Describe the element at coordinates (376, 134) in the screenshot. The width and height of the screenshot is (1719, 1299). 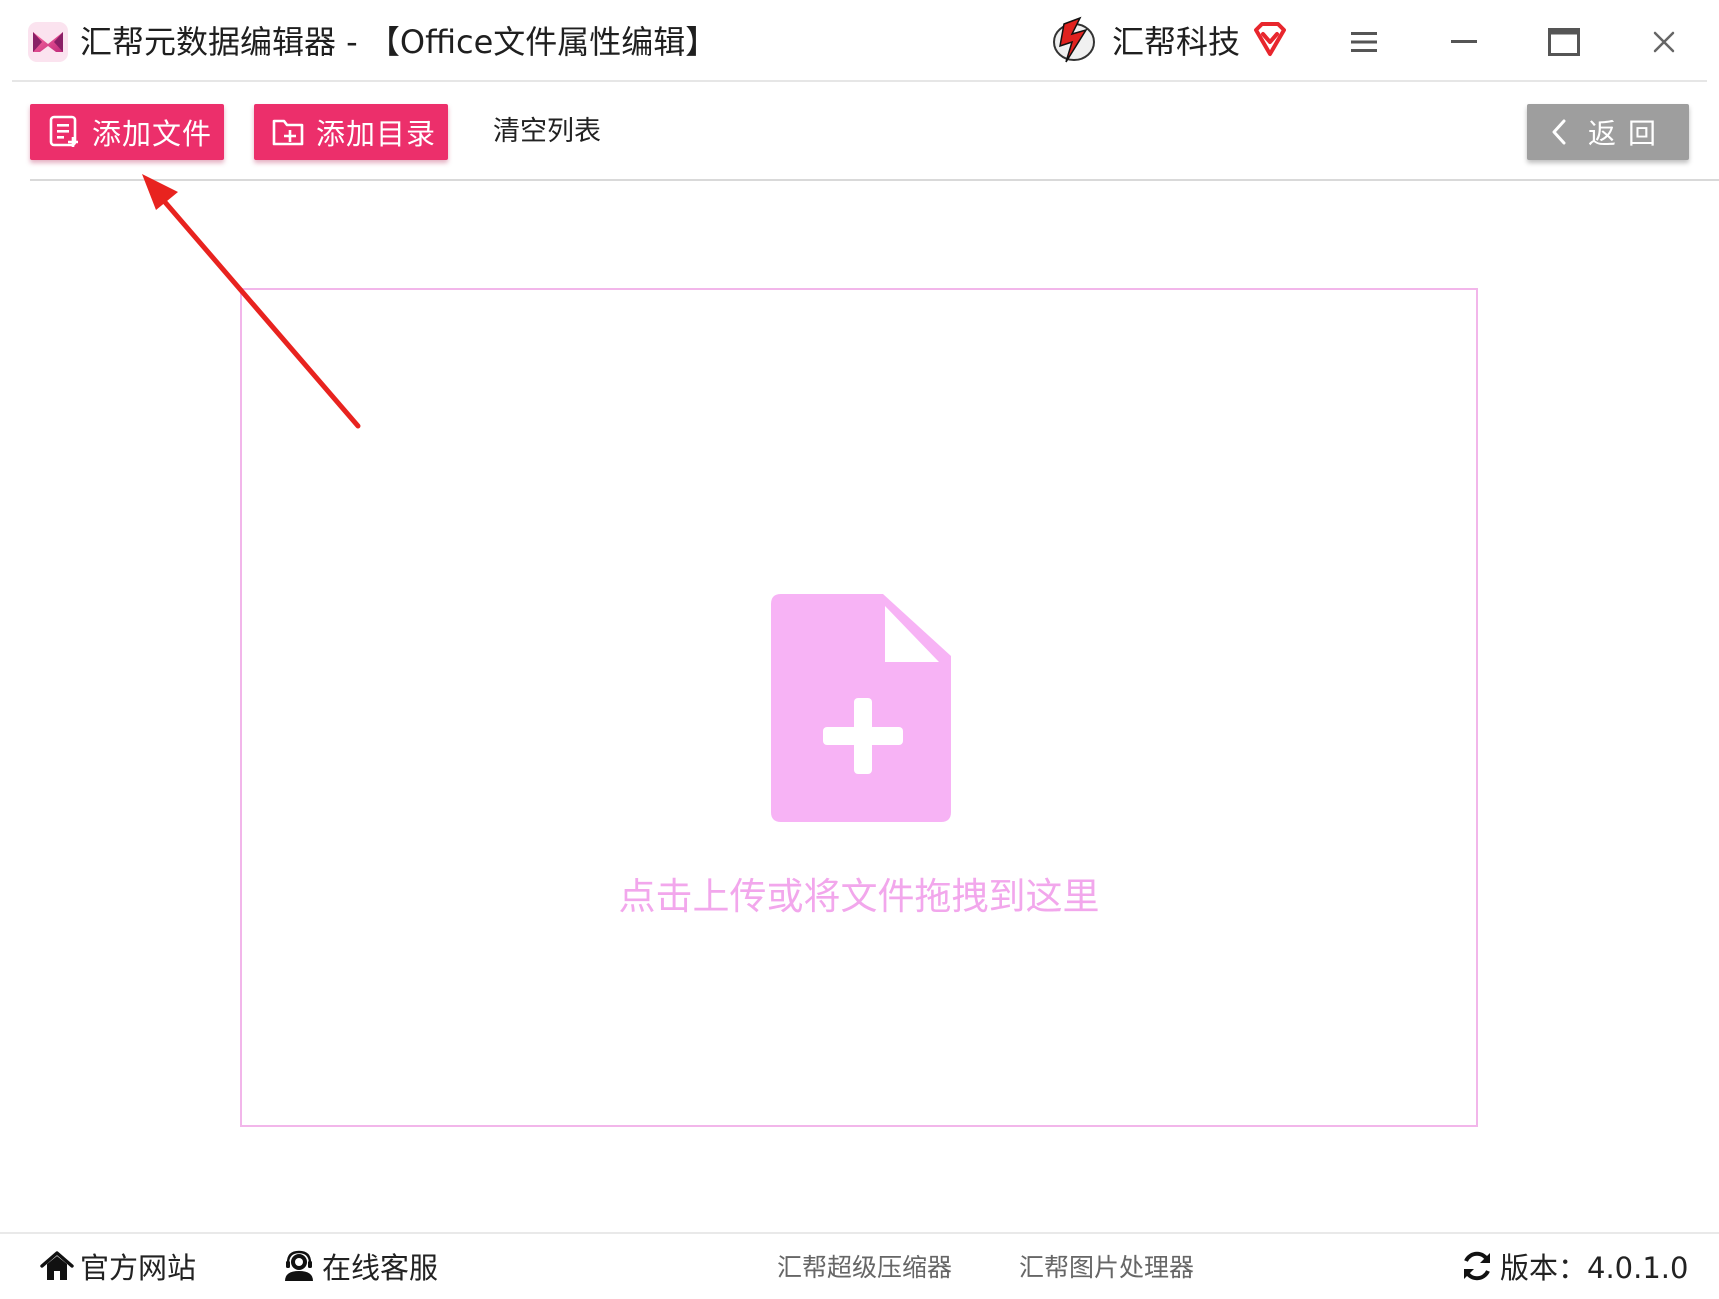
I see `add-directory-label: 添加目录` at that location.